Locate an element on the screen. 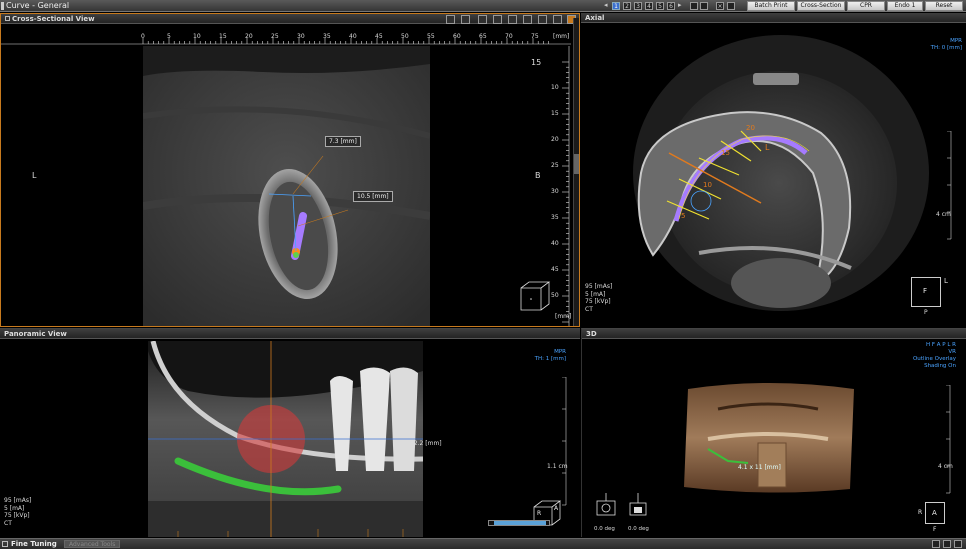 This screenshot has width=966, height=549. batch-print-button: Batch Print is located at coordinates (771, 6).